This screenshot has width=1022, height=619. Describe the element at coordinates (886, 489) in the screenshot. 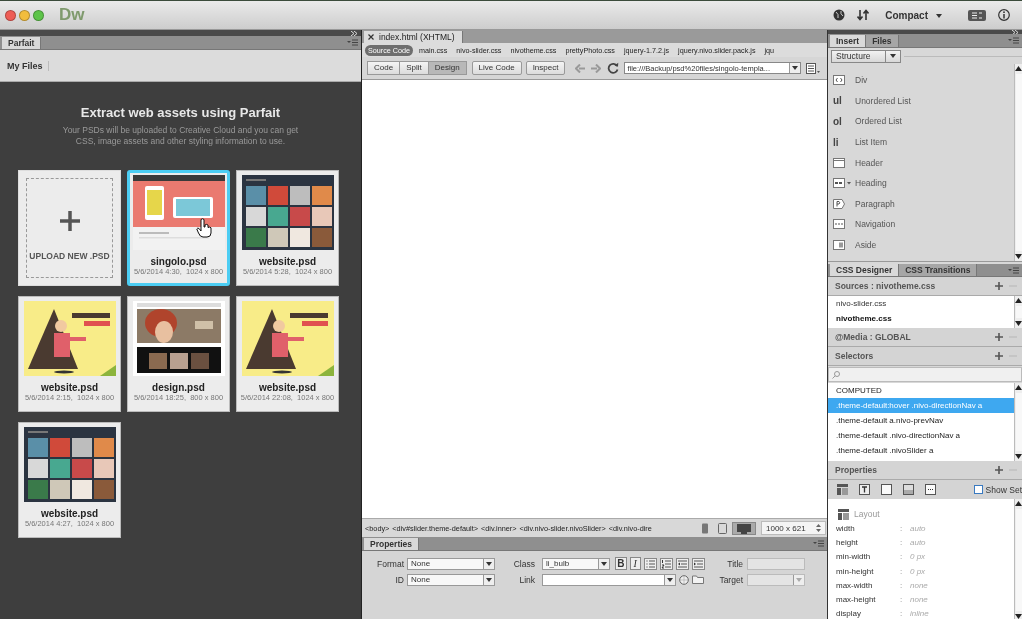

I see `border-icon` at that location.